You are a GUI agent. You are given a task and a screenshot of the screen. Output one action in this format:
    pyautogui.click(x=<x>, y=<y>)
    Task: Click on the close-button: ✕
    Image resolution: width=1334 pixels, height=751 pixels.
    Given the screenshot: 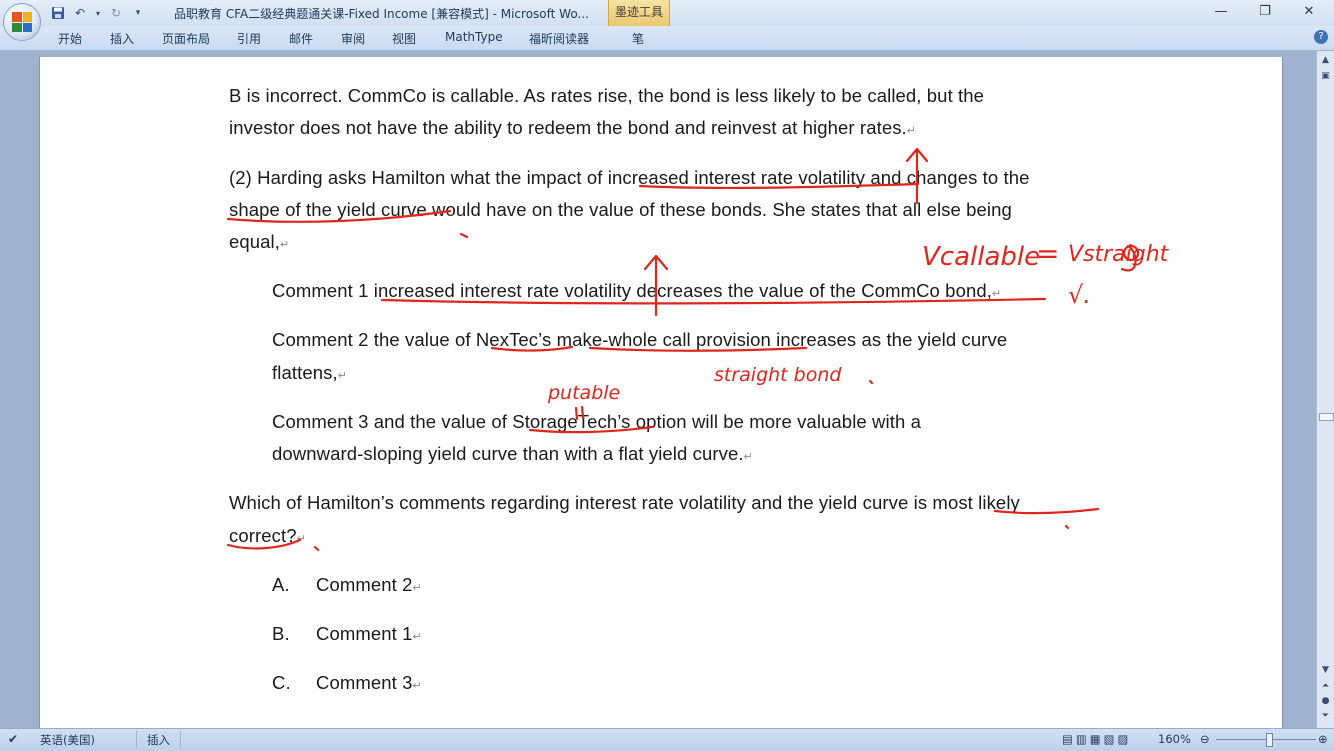 What is the action you would take?
    pyautogui.click(x=1309, y=12)
    